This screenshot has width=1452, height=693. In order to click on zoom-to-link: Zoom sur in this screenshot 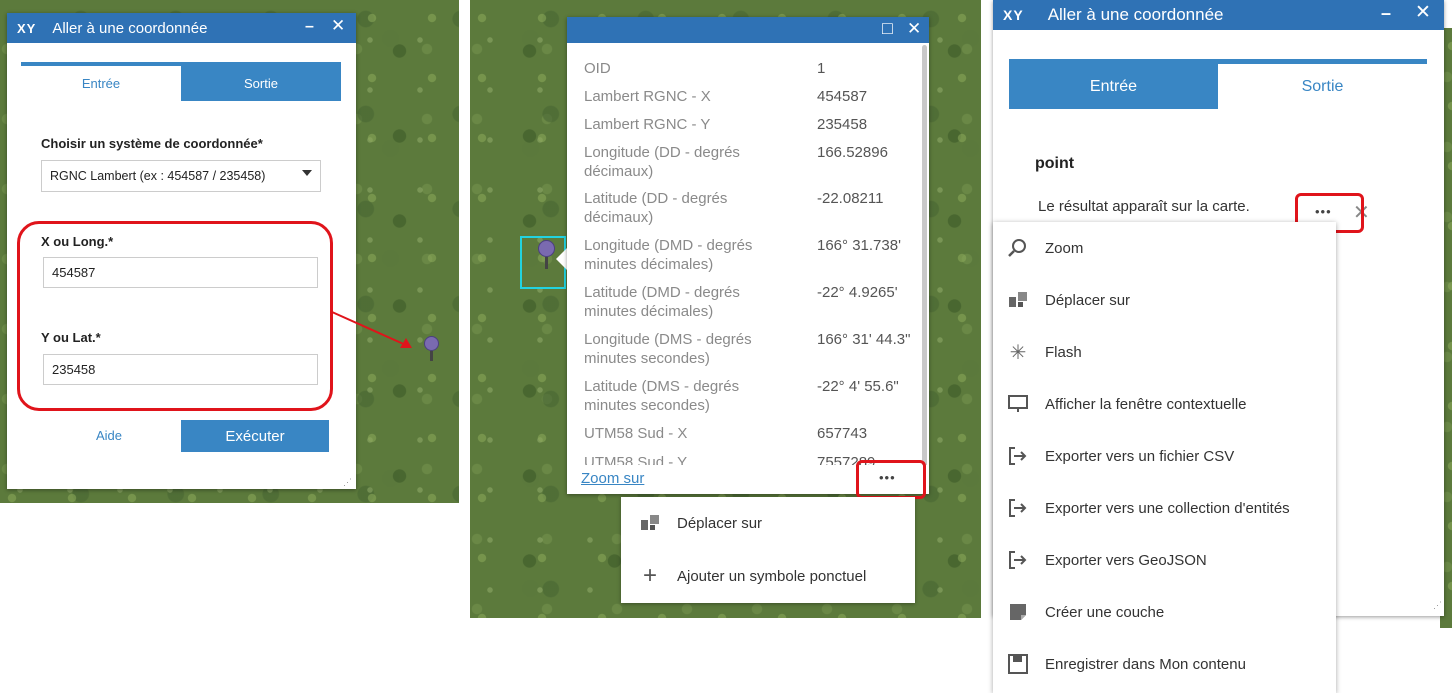, I will do `click(612, 478)`.